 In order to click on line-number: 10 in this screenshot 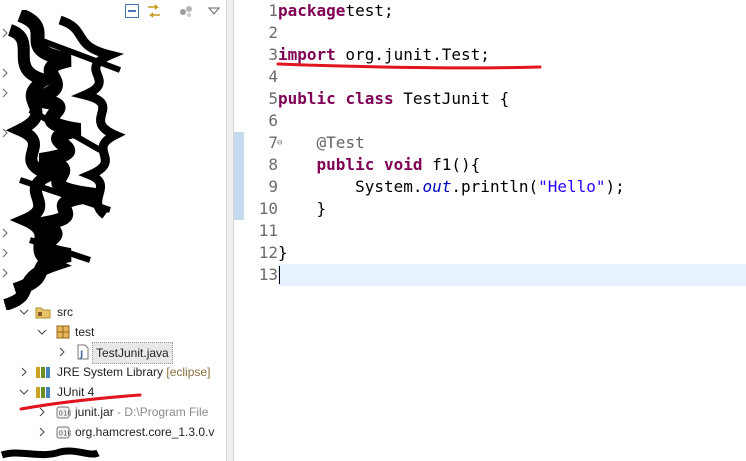, I will do `click(268, 208)`.